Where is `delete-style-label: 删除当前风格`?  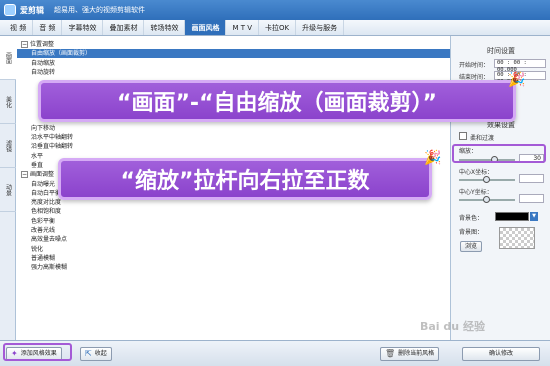
delete-style-label: 删除当前风格 is located at coordinates (416, 353).